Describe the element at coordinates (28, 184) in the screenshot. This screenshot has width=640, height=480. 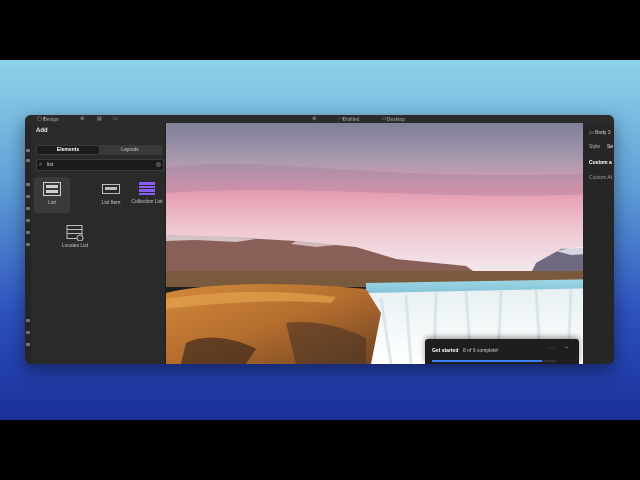
I see `components-icon` at that location.